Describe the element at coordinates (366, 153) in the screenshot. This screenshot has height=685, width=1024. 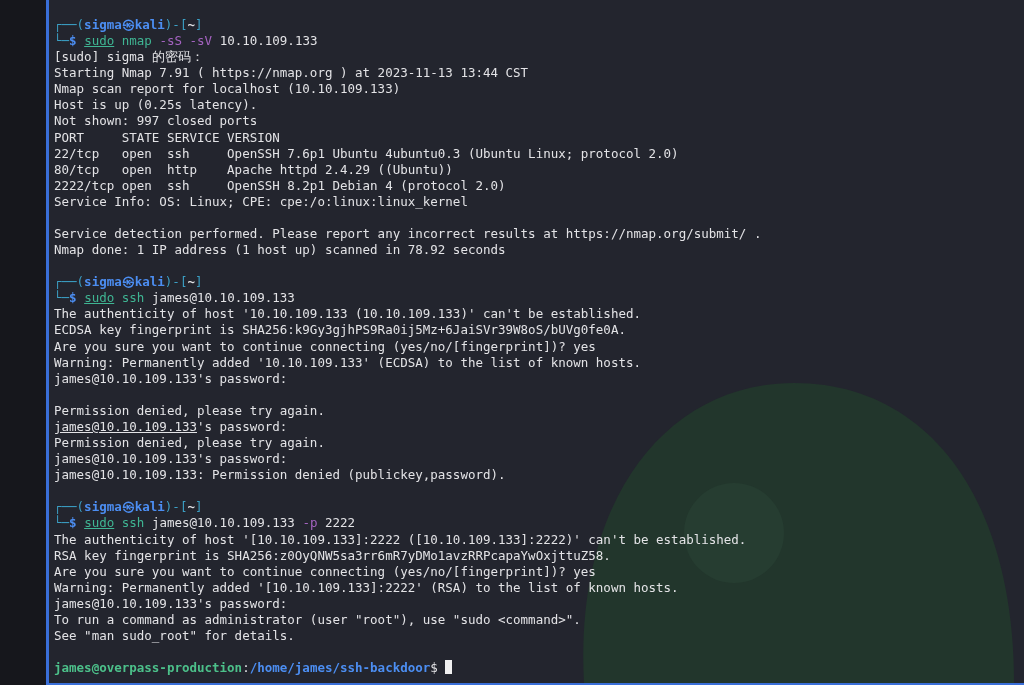
I see `output-line: 22/tcp open ssh OpenSSH 7.6p1 Ubuntu 4ubuntu0.3 (Ubuntu Linux; protocol 2.0)` at that location.